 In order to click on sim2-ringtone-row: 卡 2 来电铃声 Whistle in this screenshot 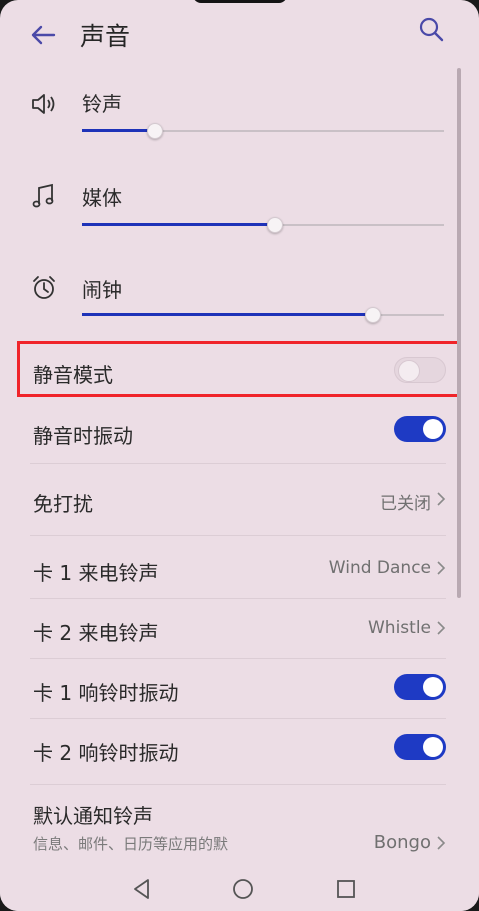, I will do `click(239, 628)`.